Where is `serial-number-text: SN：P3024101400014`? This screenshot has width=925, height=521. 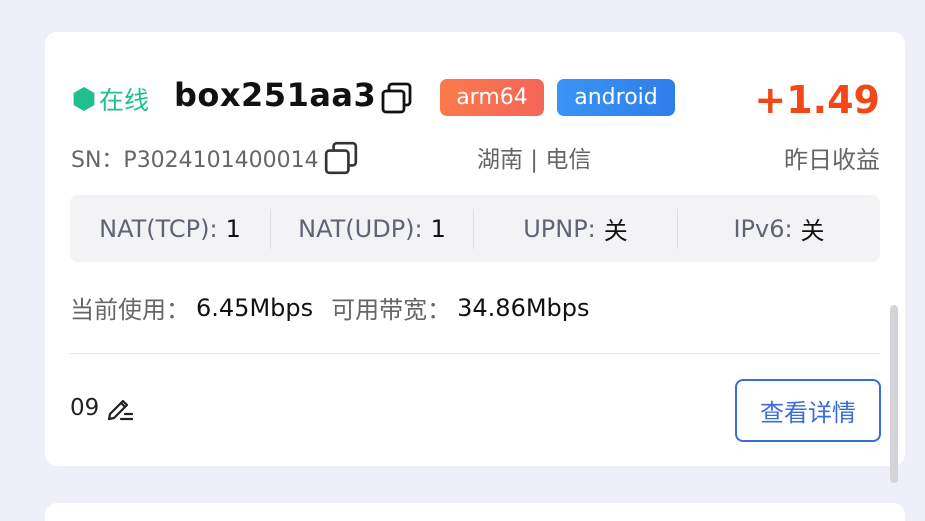 serial-number-text: SN：P3024101400014 is located at coordinates (195, 160).